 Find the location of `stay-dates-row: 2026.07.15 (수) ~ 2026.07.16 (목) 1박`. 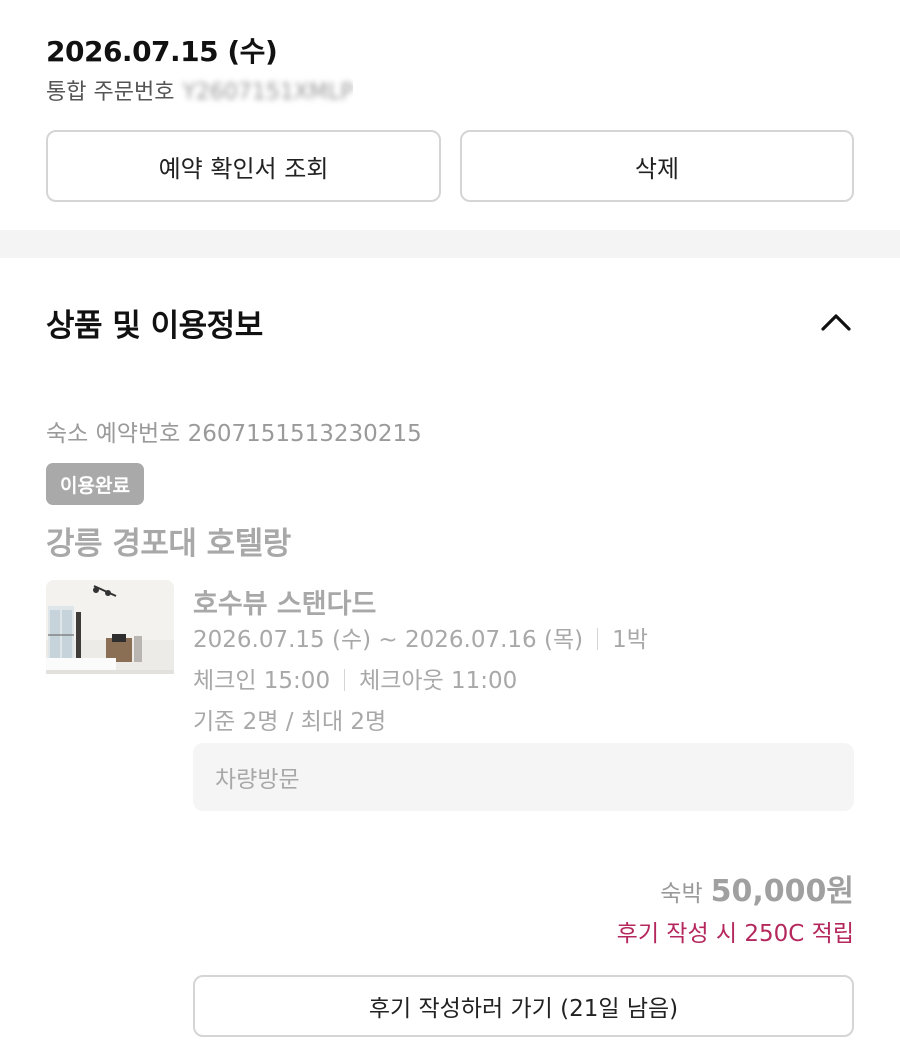

stay-dates-row: 2026.07.15 (수) ~ 2026.07.16 (목) 1박 is located at coordinates (420, 637).